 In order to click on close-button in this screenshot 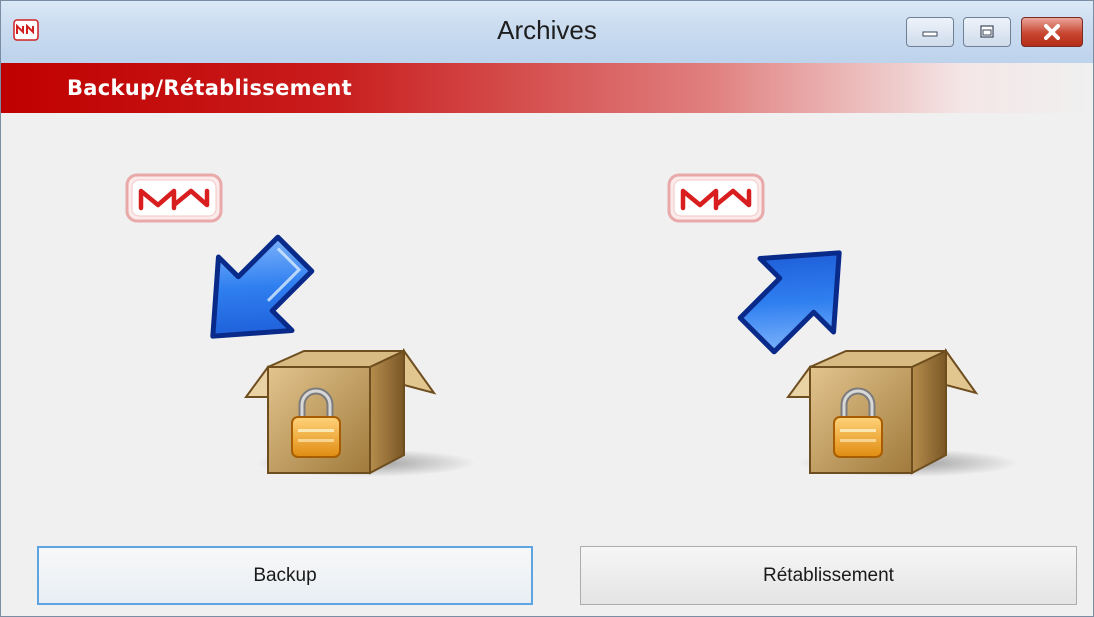, I will do `click(1052, 32)`.